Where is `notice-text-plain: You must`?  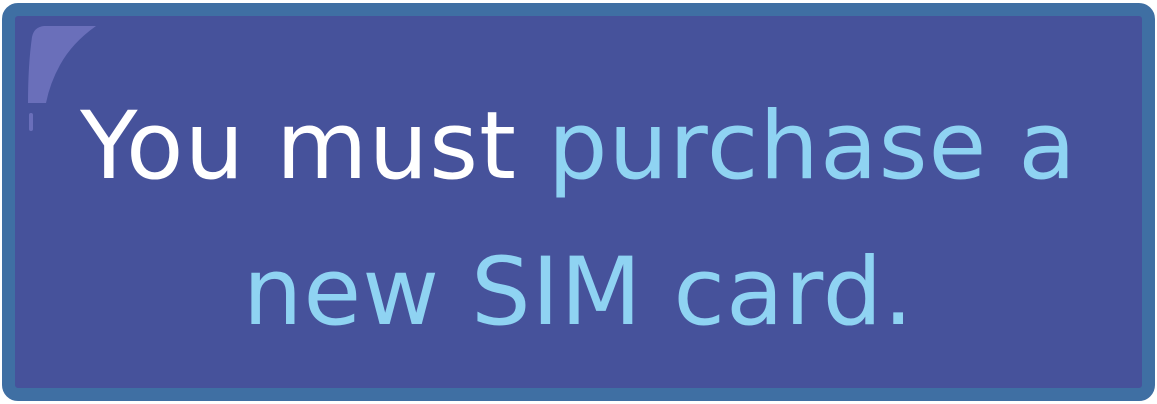
notice-text-plain: You must is located at coordinates (314, 146).